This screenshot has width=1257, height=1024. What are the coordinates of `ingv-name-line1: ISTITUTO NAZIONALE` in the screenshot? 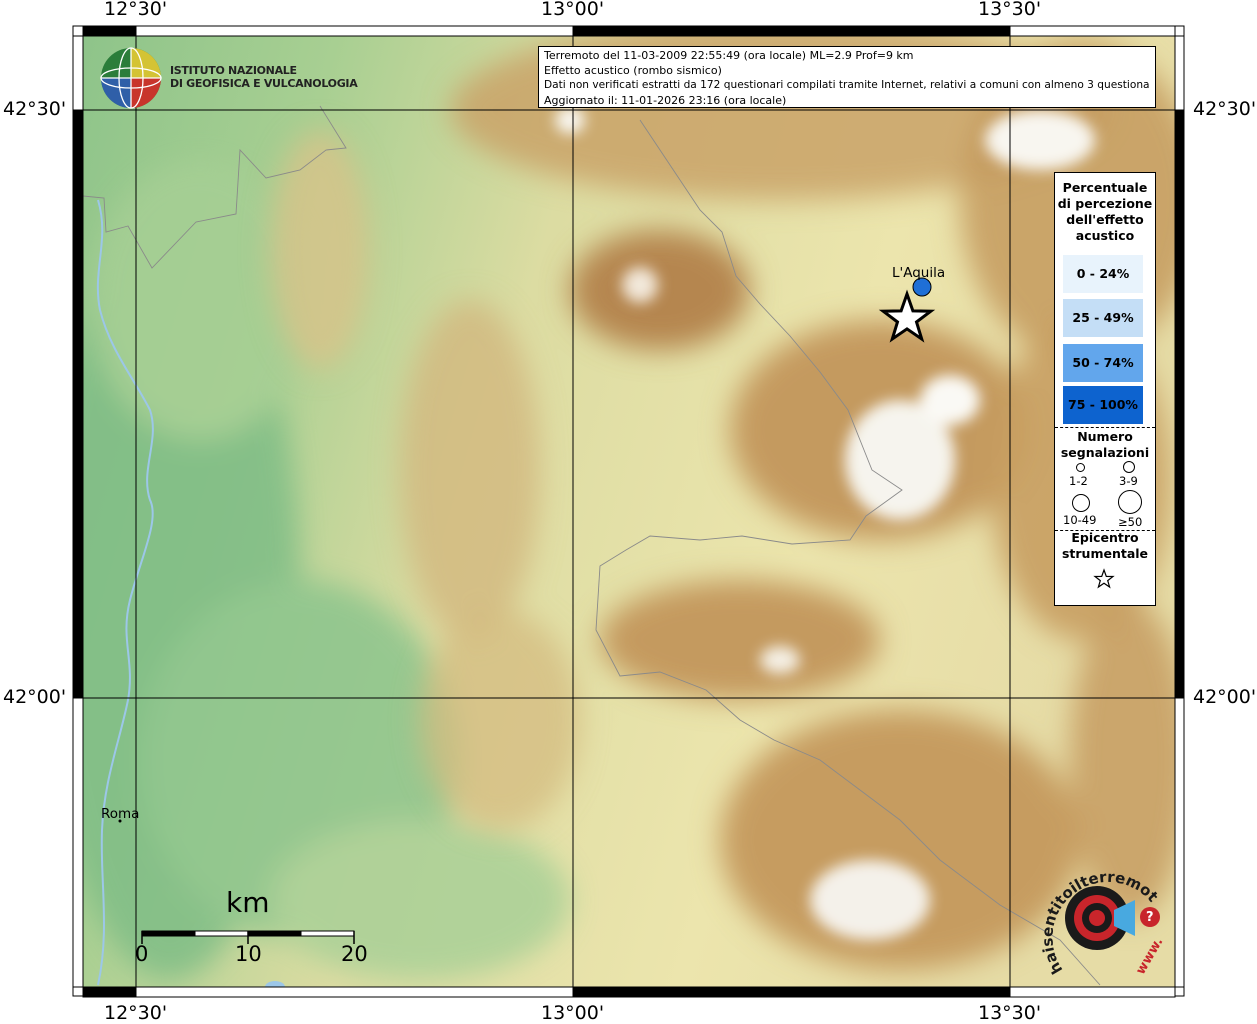 It's located at (233, 70).